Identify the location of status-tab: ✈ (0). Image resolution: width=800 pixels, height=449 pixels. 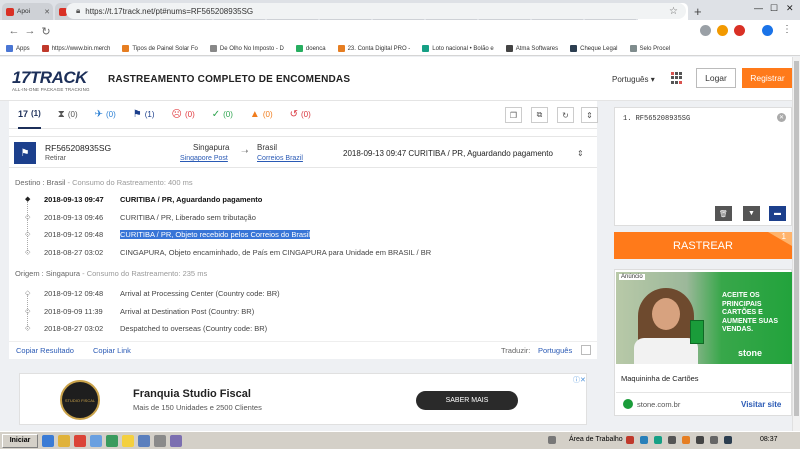
(105, 114).